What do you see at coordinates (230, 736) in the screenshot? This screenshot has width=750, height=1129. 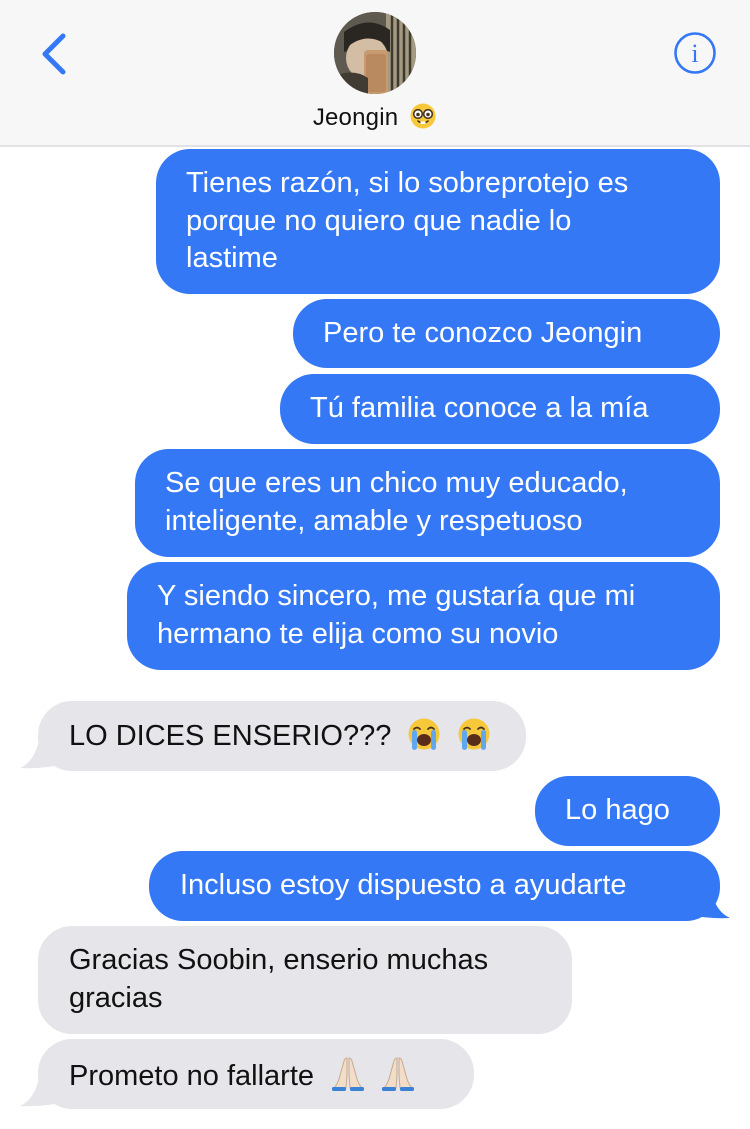 I see `message-text: LO DICES ENSERIO???` at bounding box center [230, 736].